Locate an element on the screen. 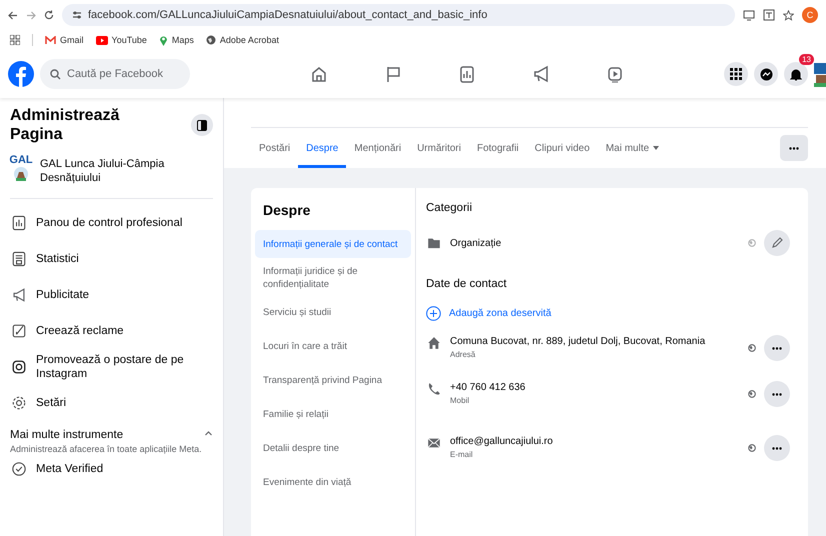 This screenshot has height=536, width=826. contact-value: Comuna Bucovat, nr. 889, judetul Dolj, Bucovat, Romania is located at coordinates (578, 341).